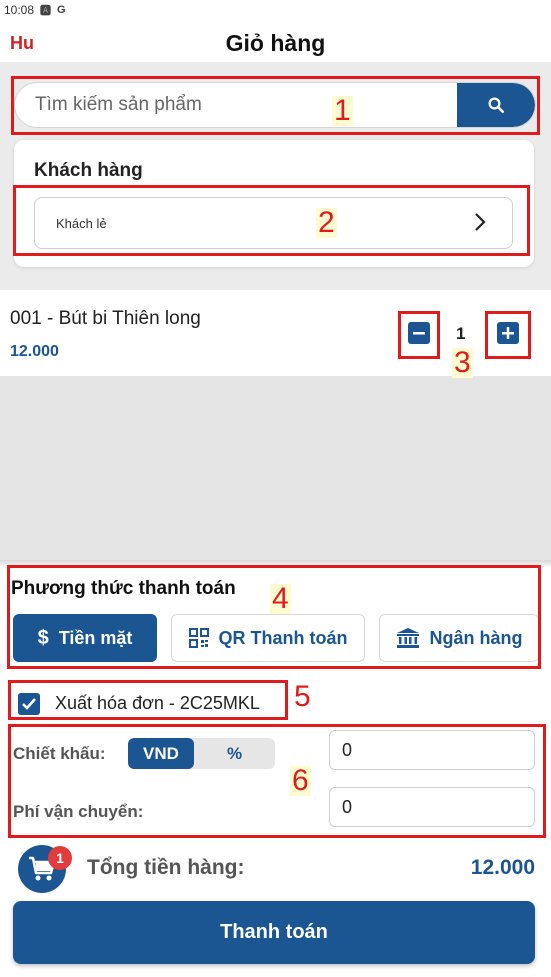 Image resolution: width=551 pixels, height=977 pixels. What do you see at coordinates (34, 351) in the screenshot?
I see `cart-item-price: 12.000` at bounding box center [34, 351].